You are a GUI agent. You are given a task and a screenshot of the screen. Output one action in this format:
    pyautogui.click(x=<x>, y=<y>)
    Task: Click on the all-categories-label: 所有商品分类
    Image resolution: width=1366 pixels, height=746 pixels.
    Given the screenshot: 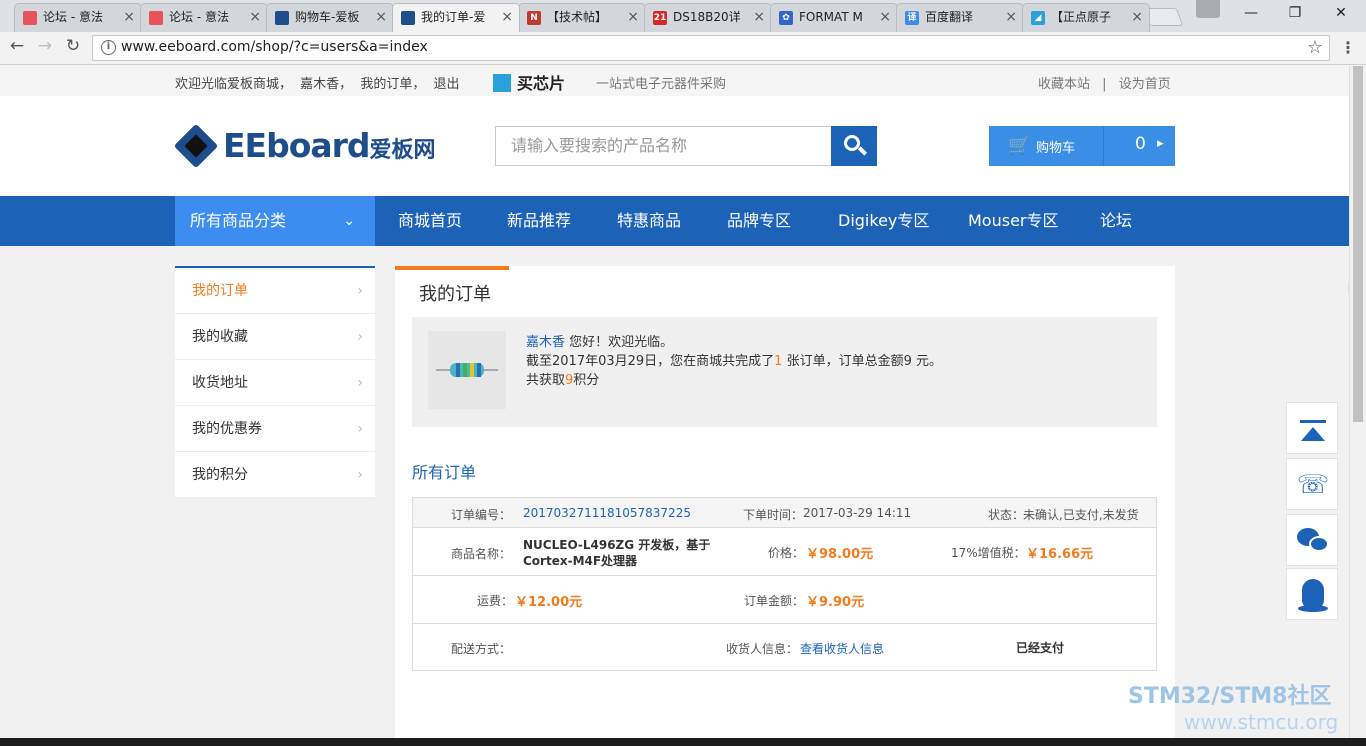 What is the action you would take?
    pyautogui.click(x=238, y=220)
    